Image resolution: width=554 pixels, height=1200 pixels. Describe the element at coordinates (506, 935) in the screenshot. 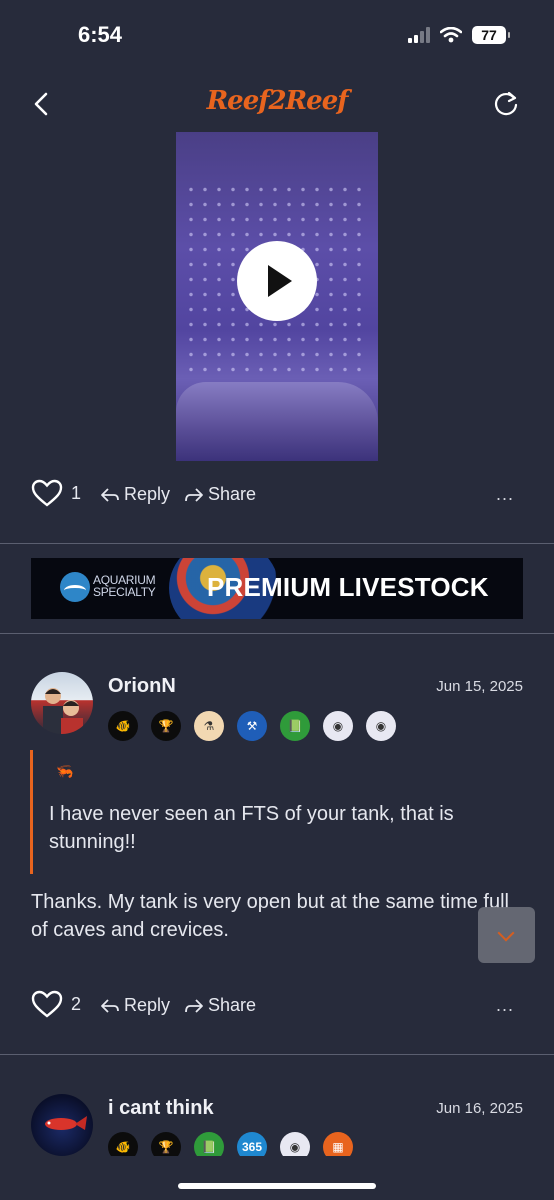

I see `scroll-down-button` at that location.